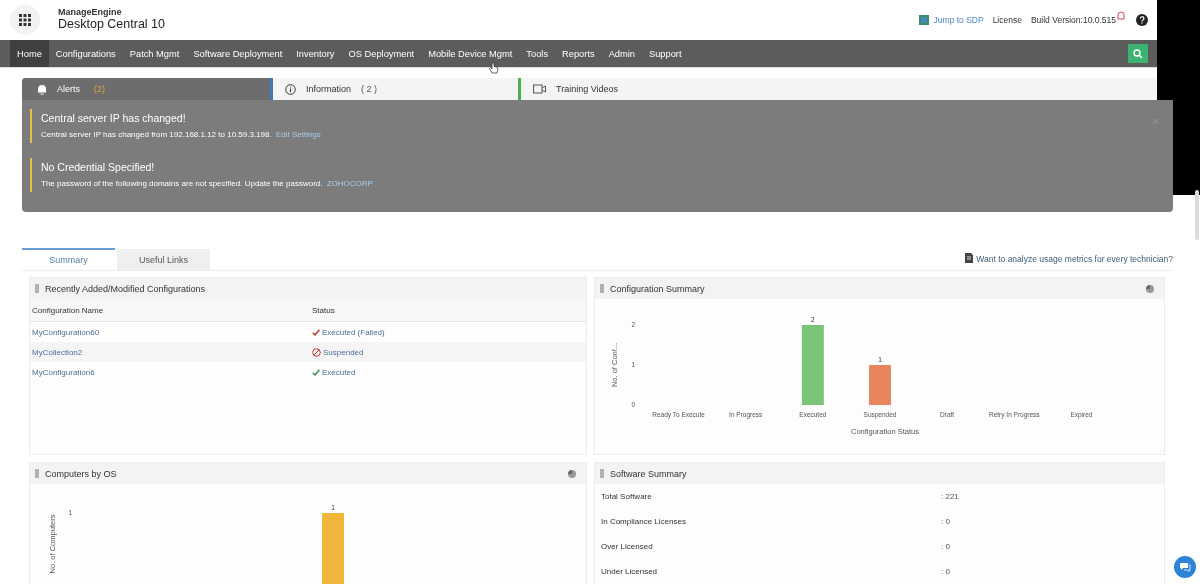 The width and height of the screenshot is (1200, 584). I want to click on chat-icon, so click(1185, 567).